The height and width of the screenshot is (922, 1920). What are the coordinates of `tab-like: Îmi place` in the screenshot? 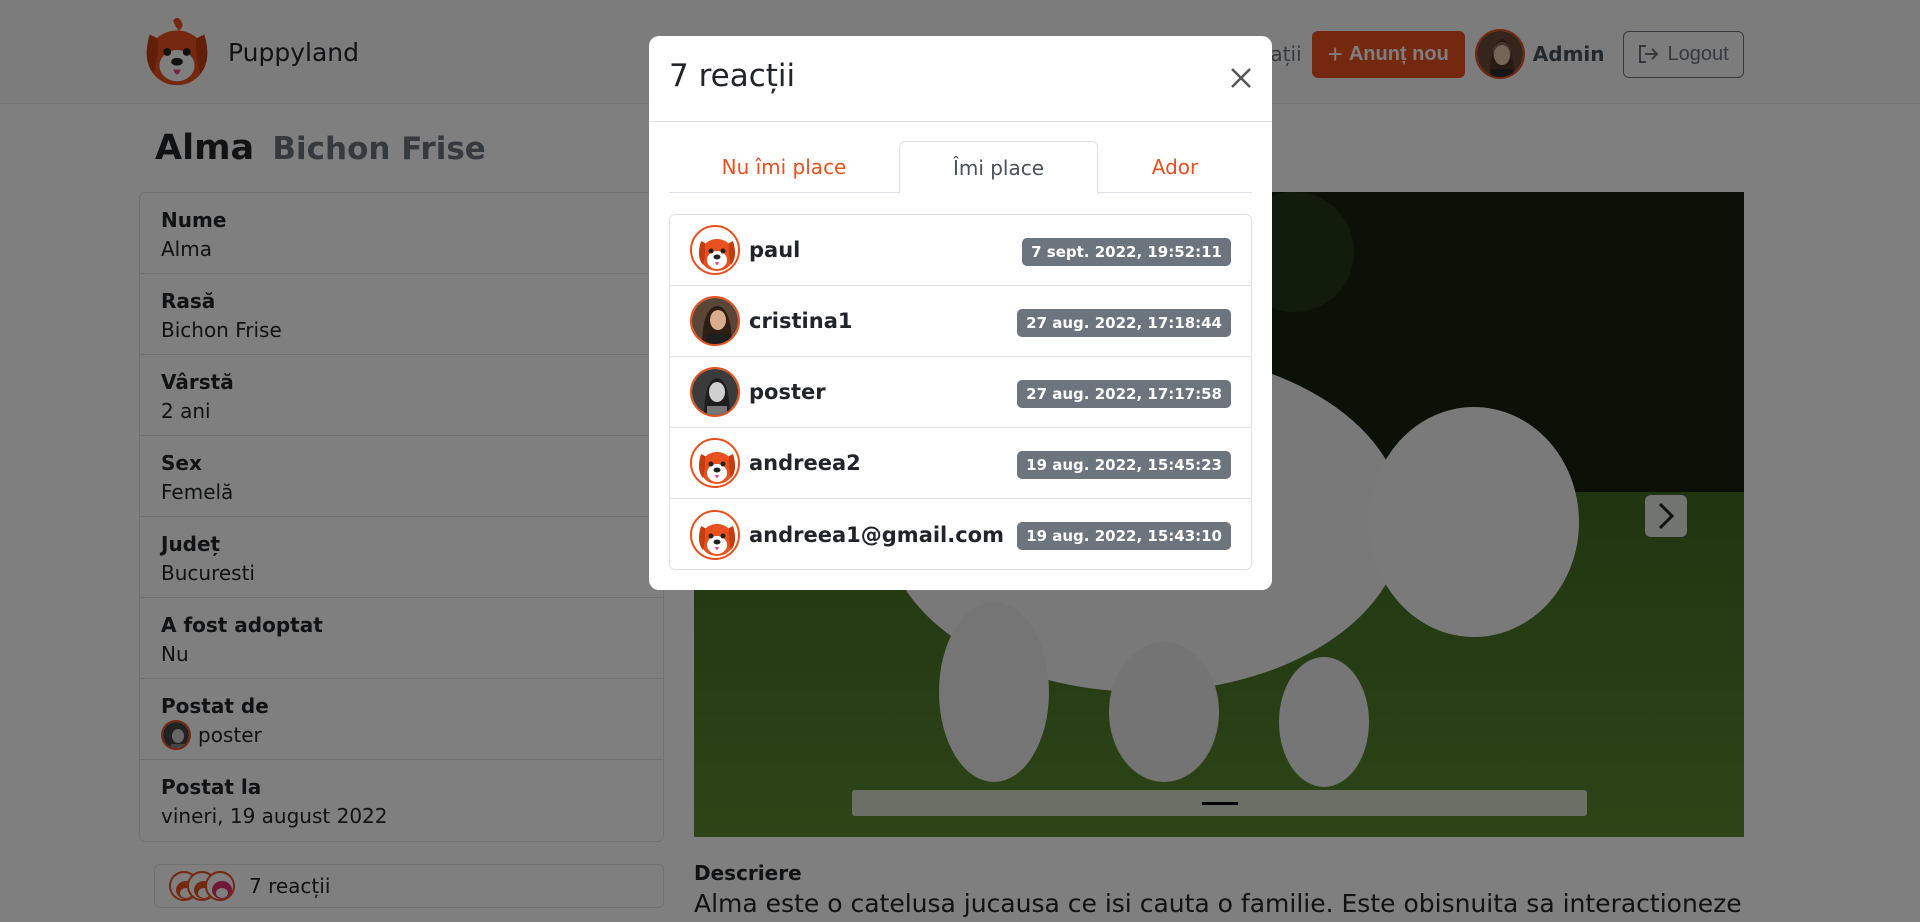 It's located at (998, 167).